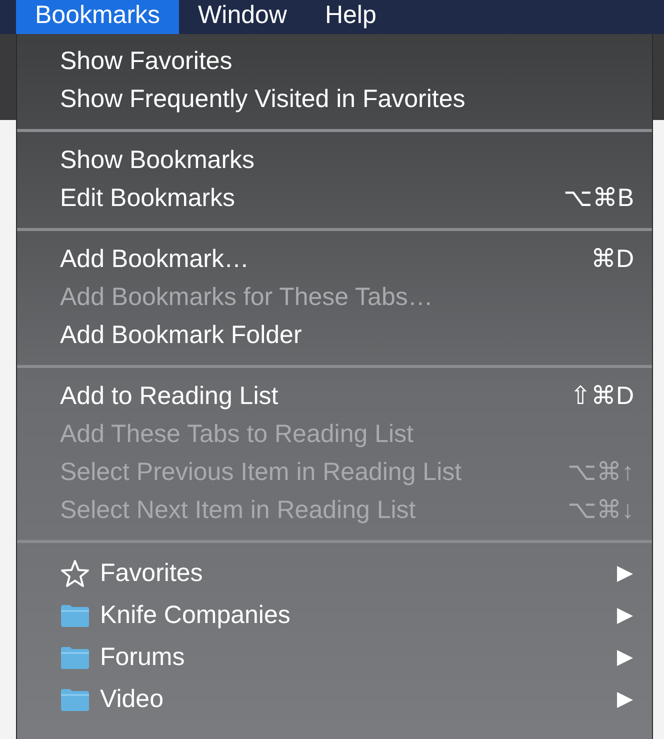  What do you see at coordinates (334, 700) in the screenshot?
I see `menu-item: Video` at bounding box center [334, 700].